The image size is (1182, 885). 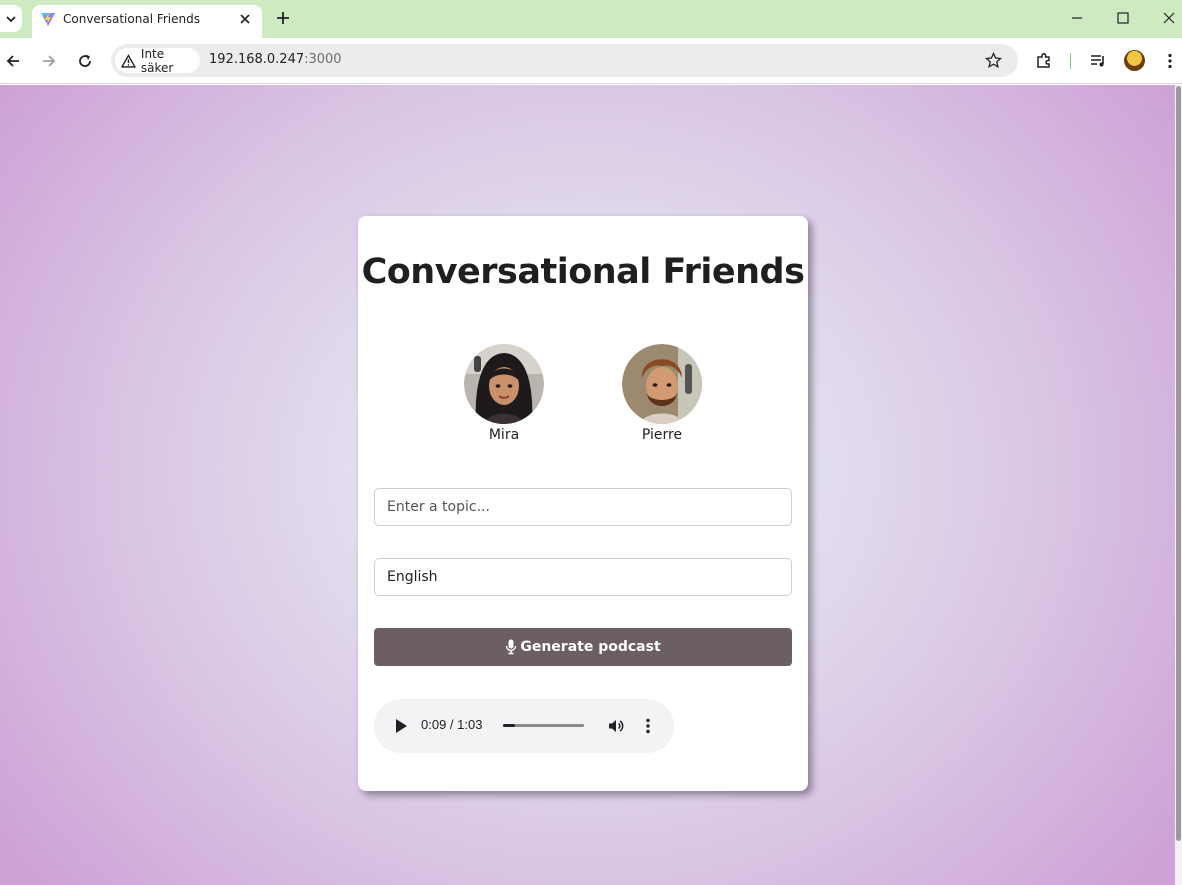 What do you see at coordinates (591, 19) in the screenshot?
I see `tab-bar: Conversational Friends` at bounding box center [591, 19].